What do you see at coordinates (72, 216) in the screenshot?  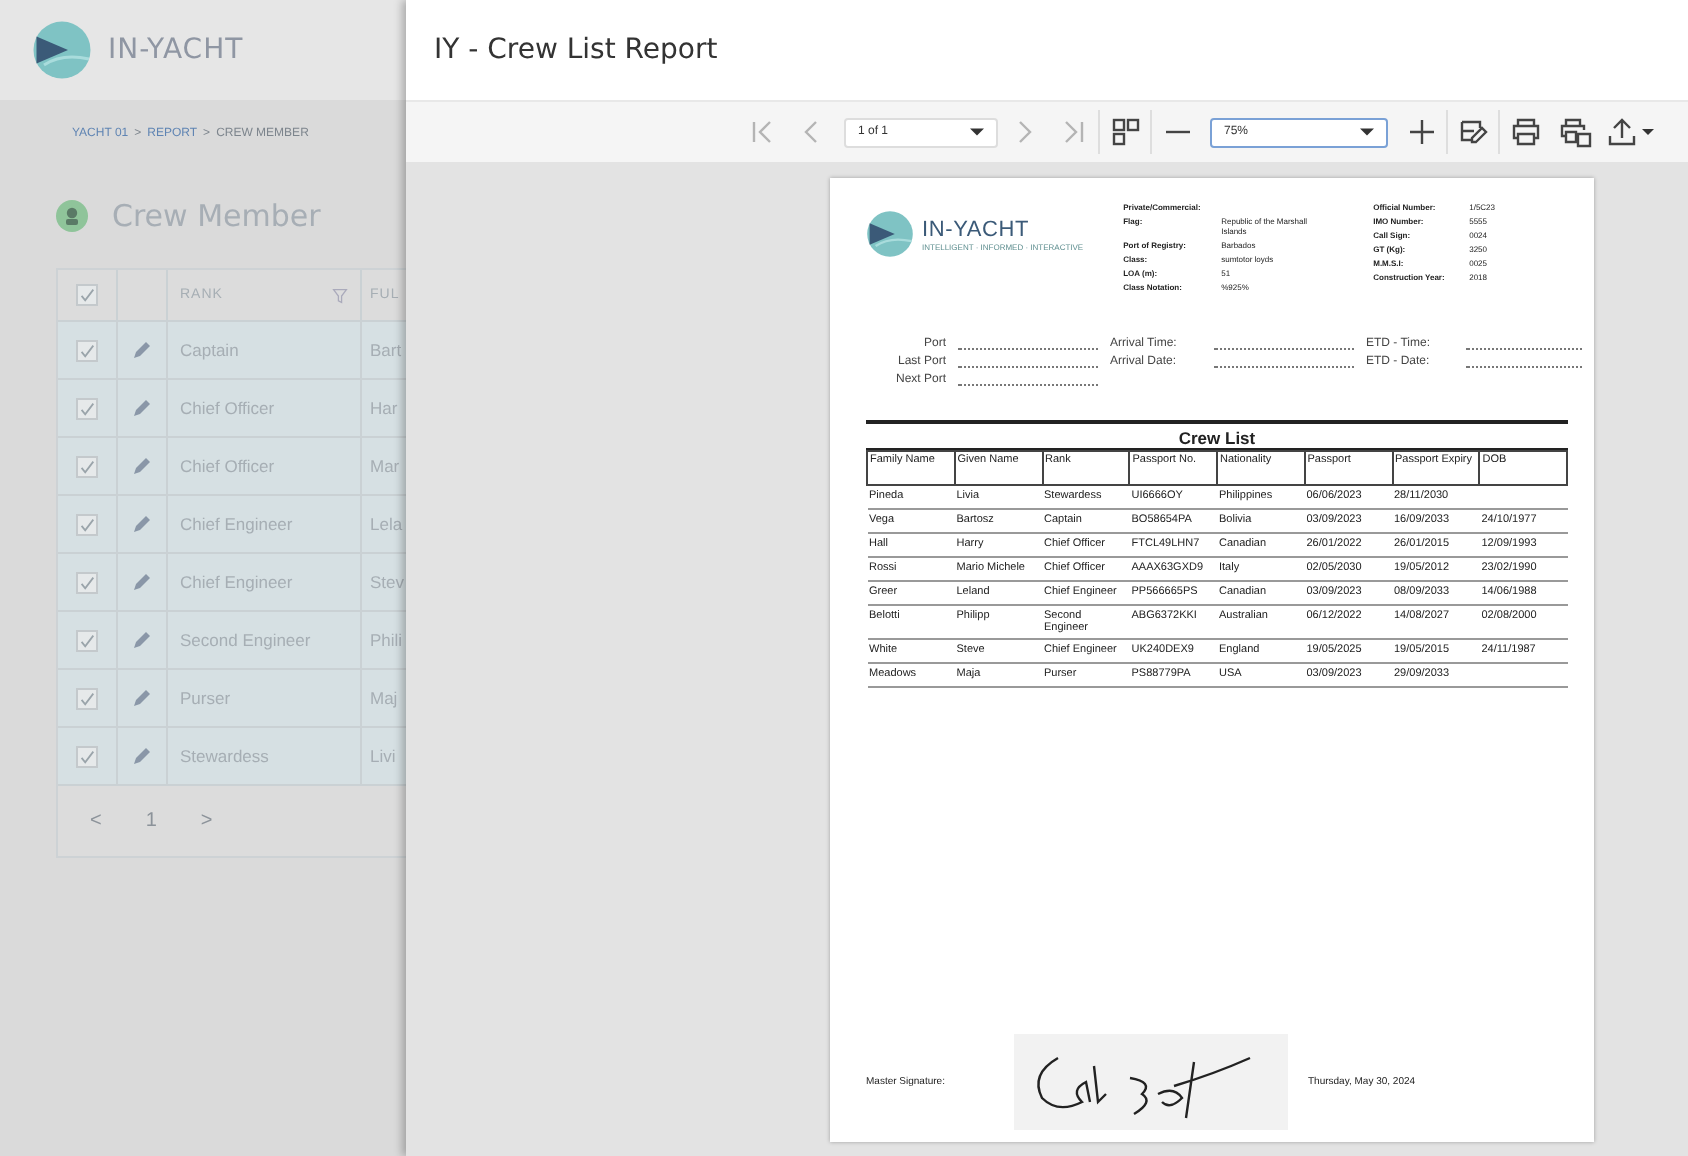 I see `crew-icon` at bounding box center [72, 216].